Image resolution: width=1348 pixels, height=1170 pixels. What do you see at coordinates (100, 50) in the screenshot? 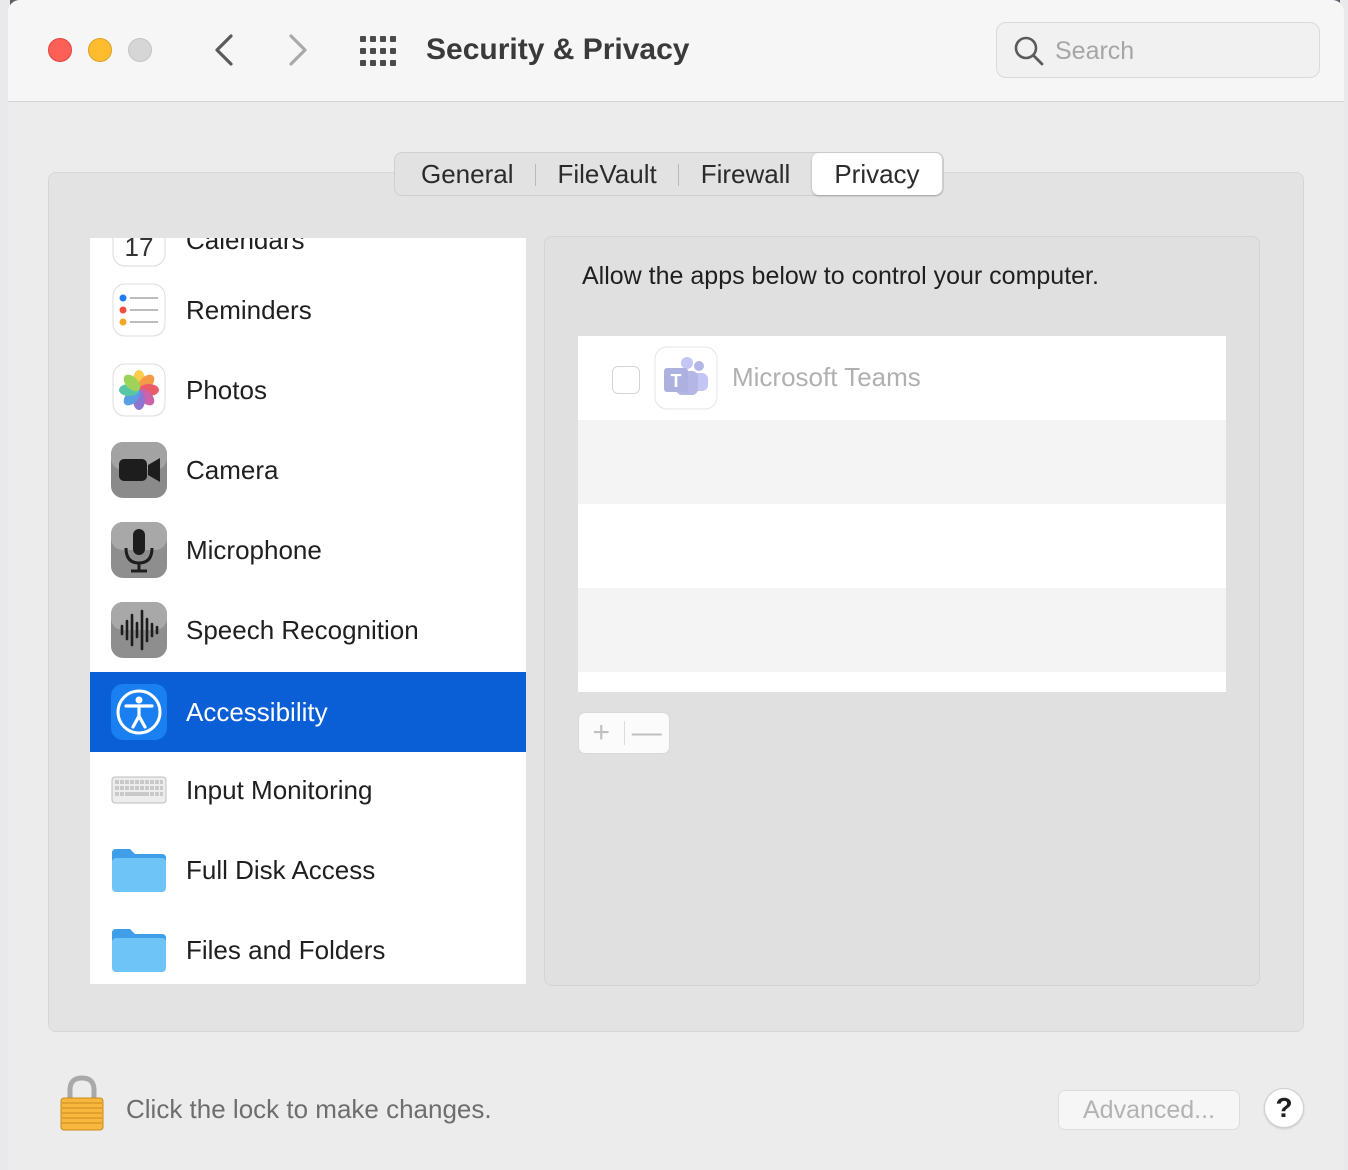
I see `minimize-button` at bounding box center [100, 50].